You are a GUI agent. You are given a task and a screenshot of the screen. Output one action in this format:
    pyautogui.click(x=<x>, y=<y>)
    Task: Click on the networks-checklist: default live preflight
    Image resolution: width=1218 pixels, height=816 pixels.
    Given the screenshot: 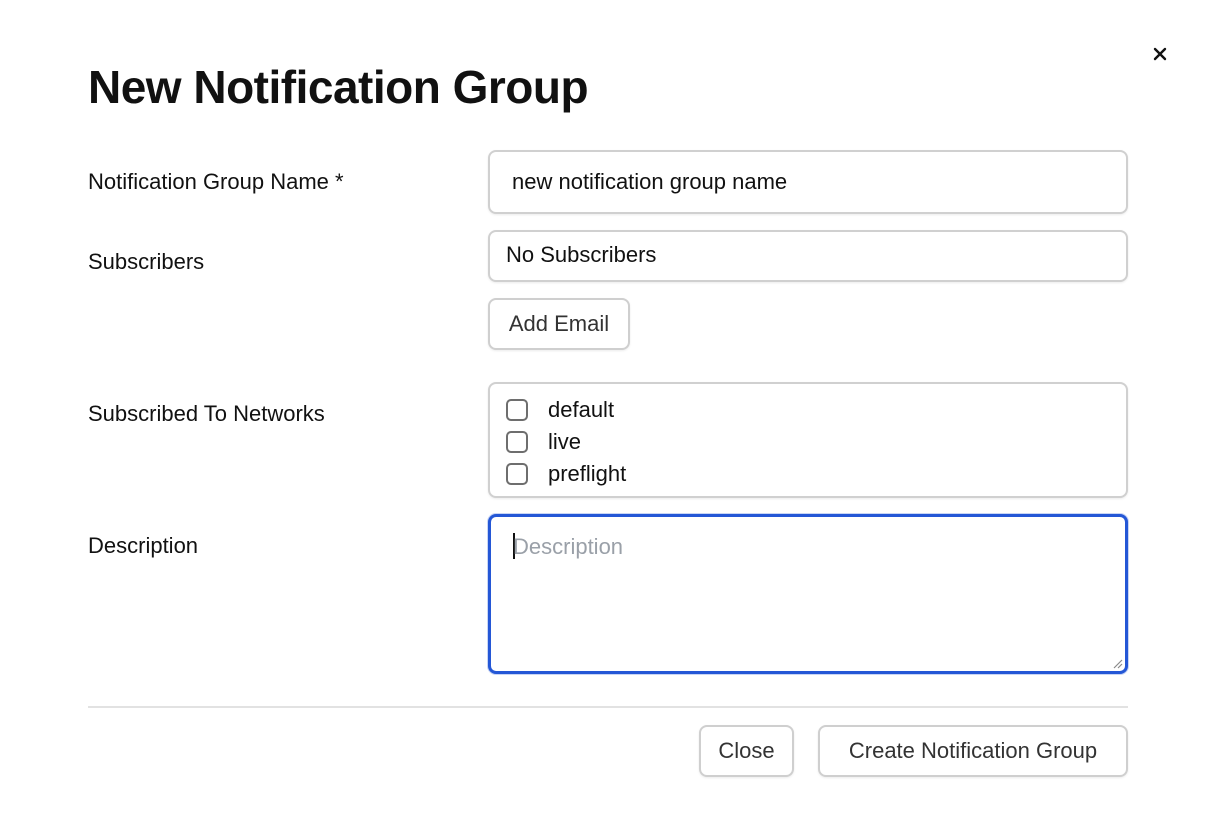 What is the action you would take?
    pyautogui.click(x=808, y=440)
    